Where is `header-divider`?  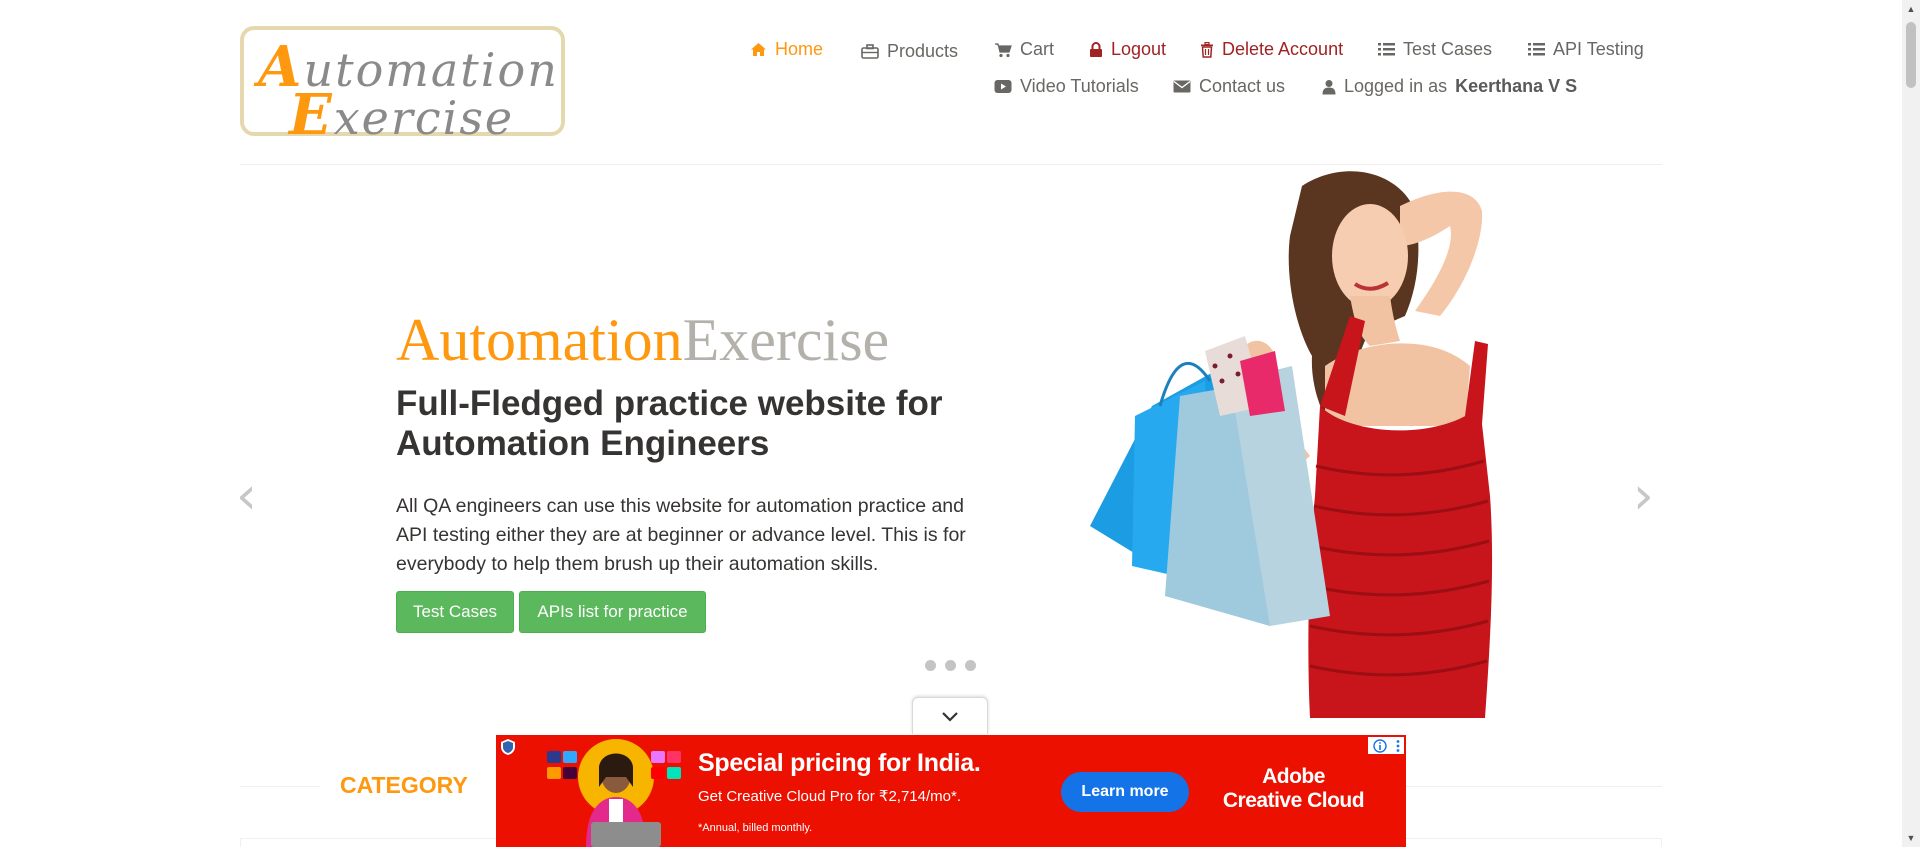
header-divider is located at coordinates (951, 164).